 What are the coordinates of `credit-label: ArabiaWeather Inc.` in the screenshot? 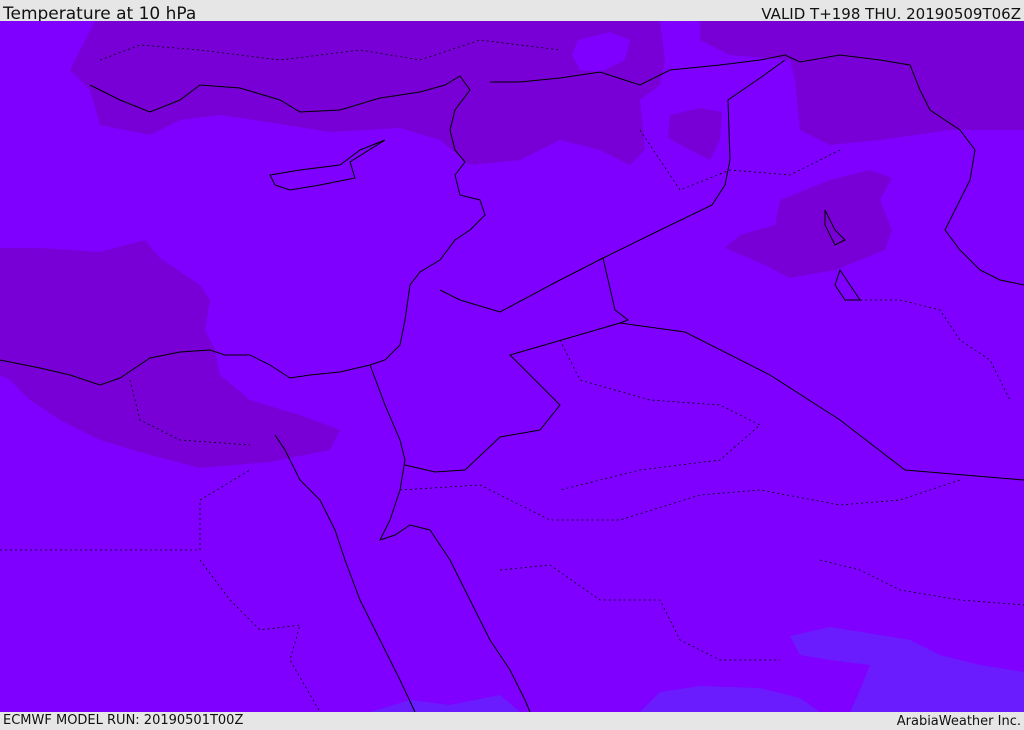 It's located at (958, 721).